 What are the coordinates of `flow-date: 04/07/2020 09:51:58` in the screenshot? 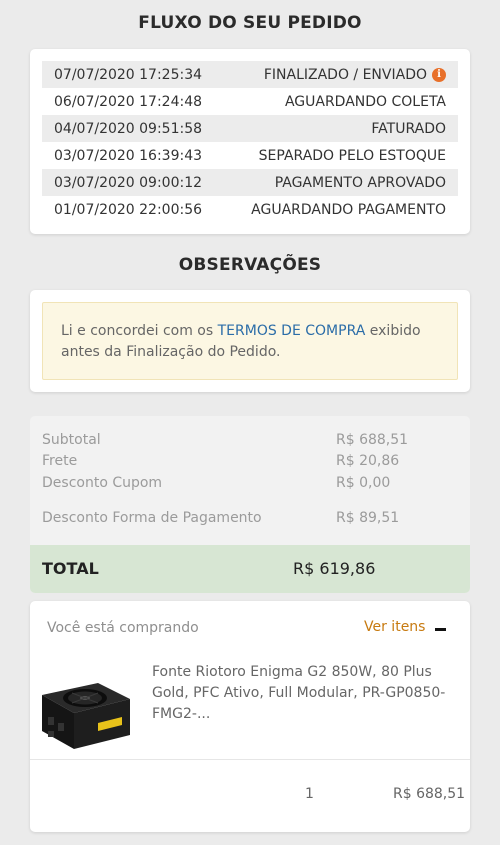 It's located at (128, 128).